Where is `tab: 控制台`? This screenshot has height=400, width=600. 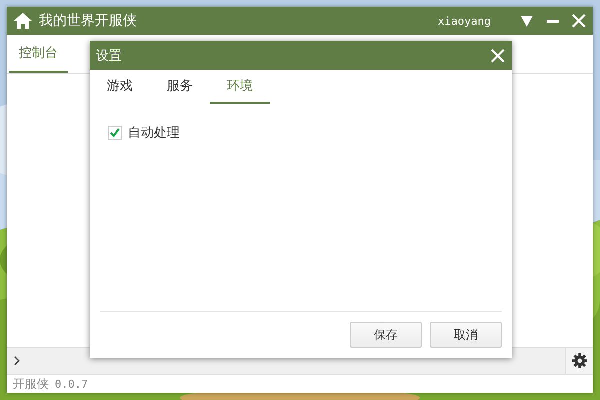 tab: 控制台 is located at coordinates (38, 54).